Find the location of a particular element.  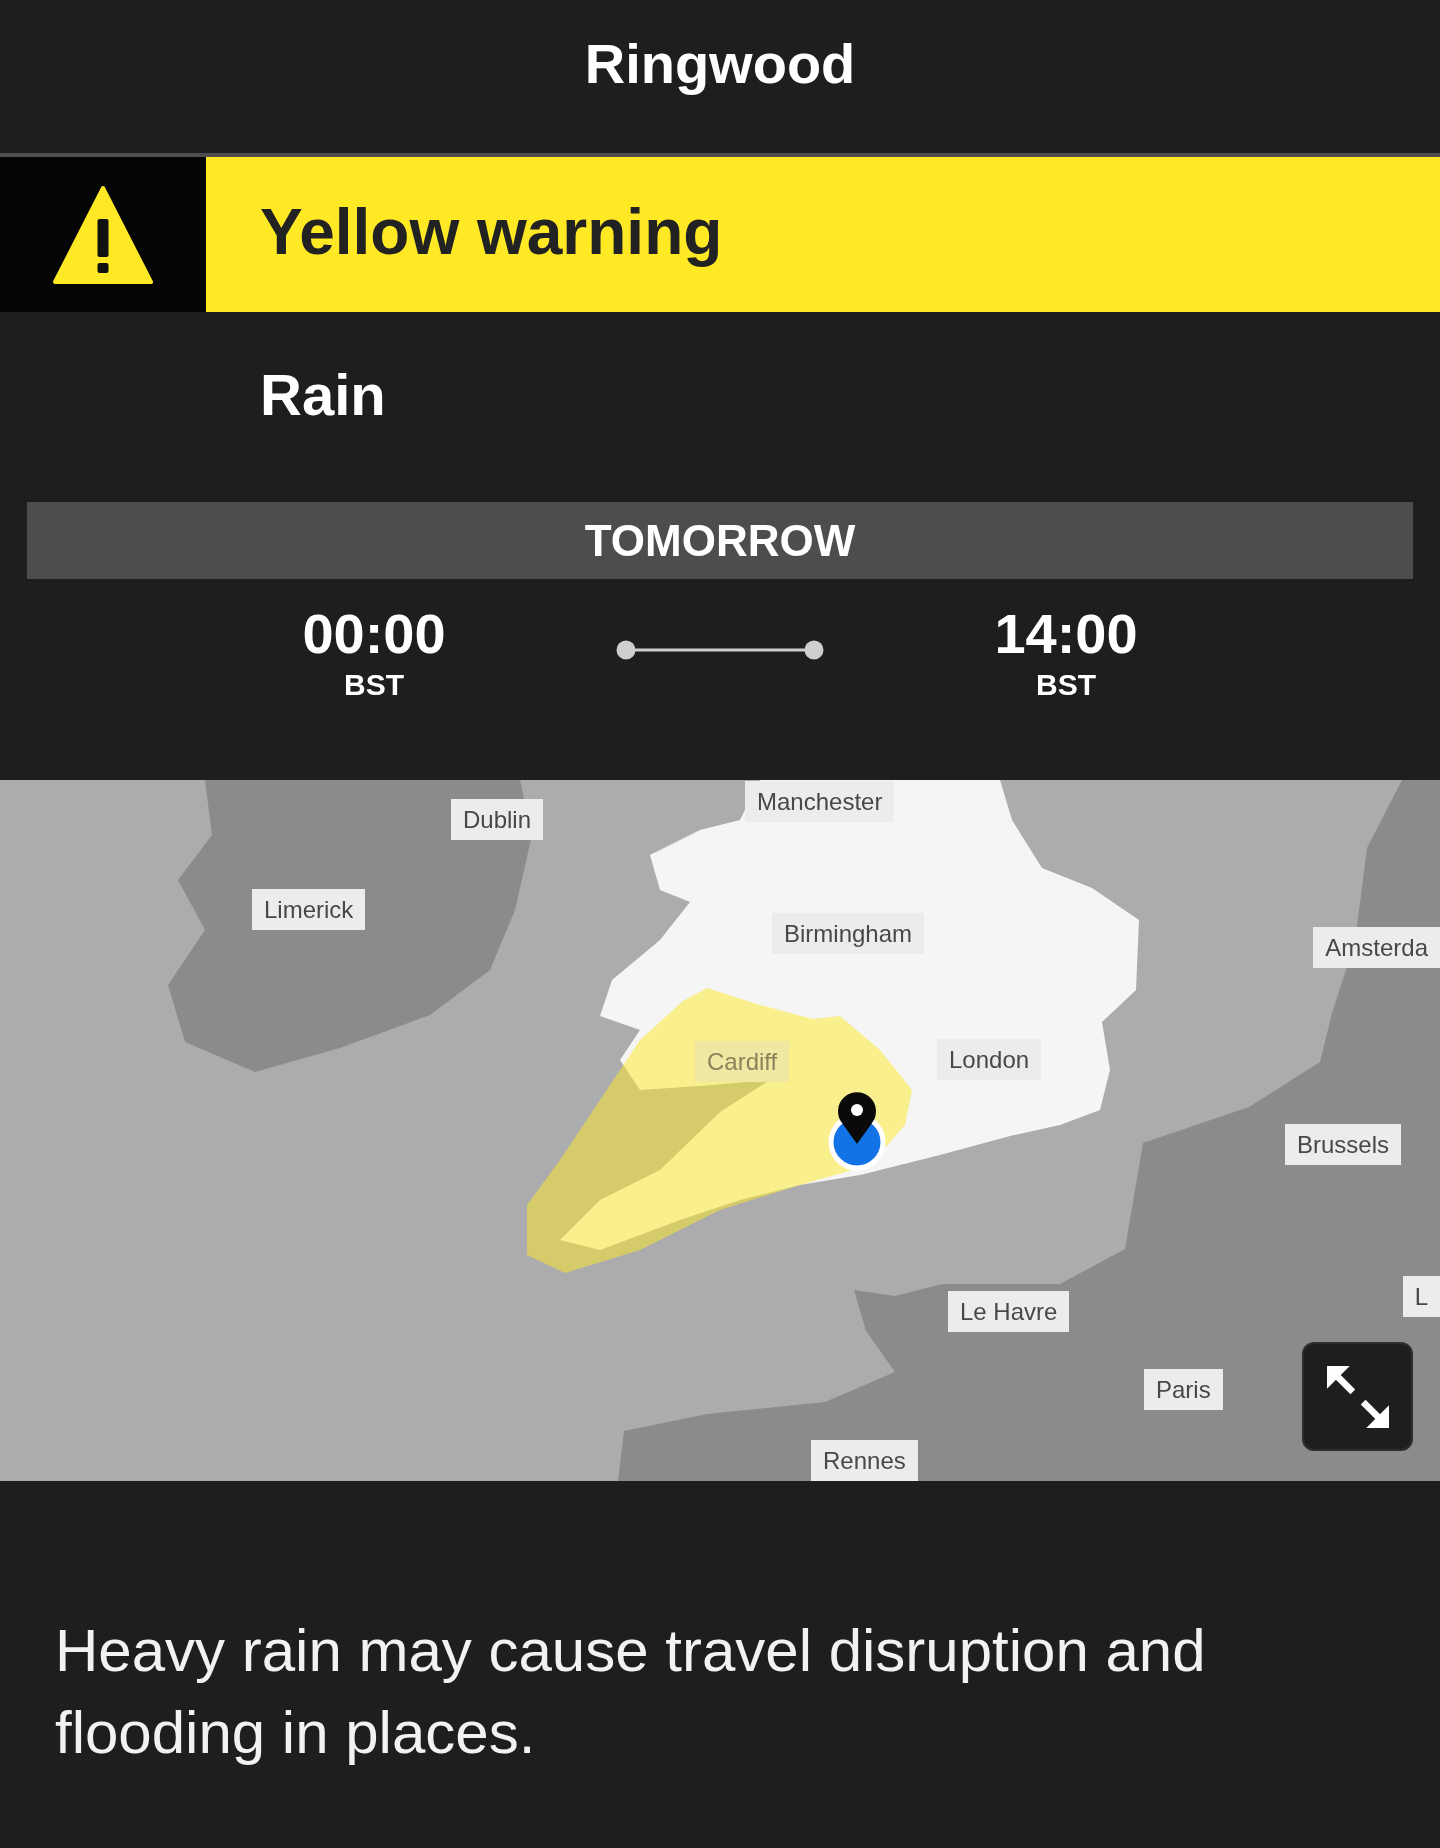

warning-description: Heavy rain may cause travel disruption and flooding in places. is located at coordinates (630, 1692).